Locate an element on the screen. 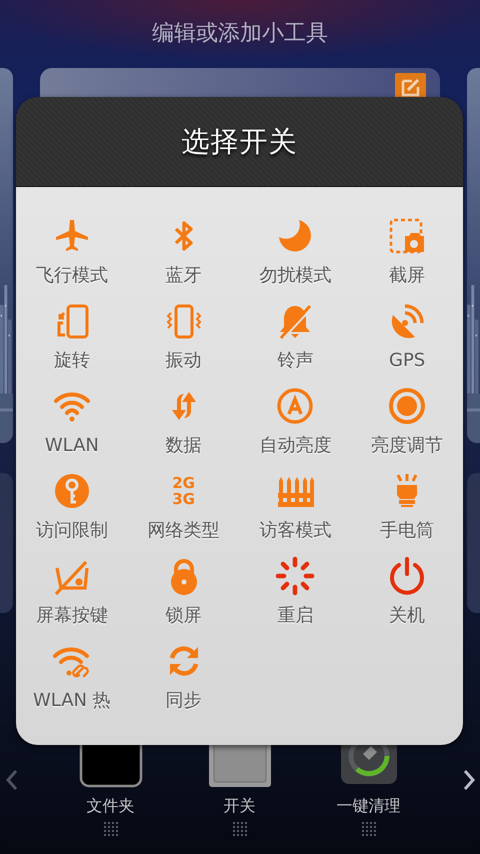  switch-label: 网络类型 is located at coordinates (184, 531).